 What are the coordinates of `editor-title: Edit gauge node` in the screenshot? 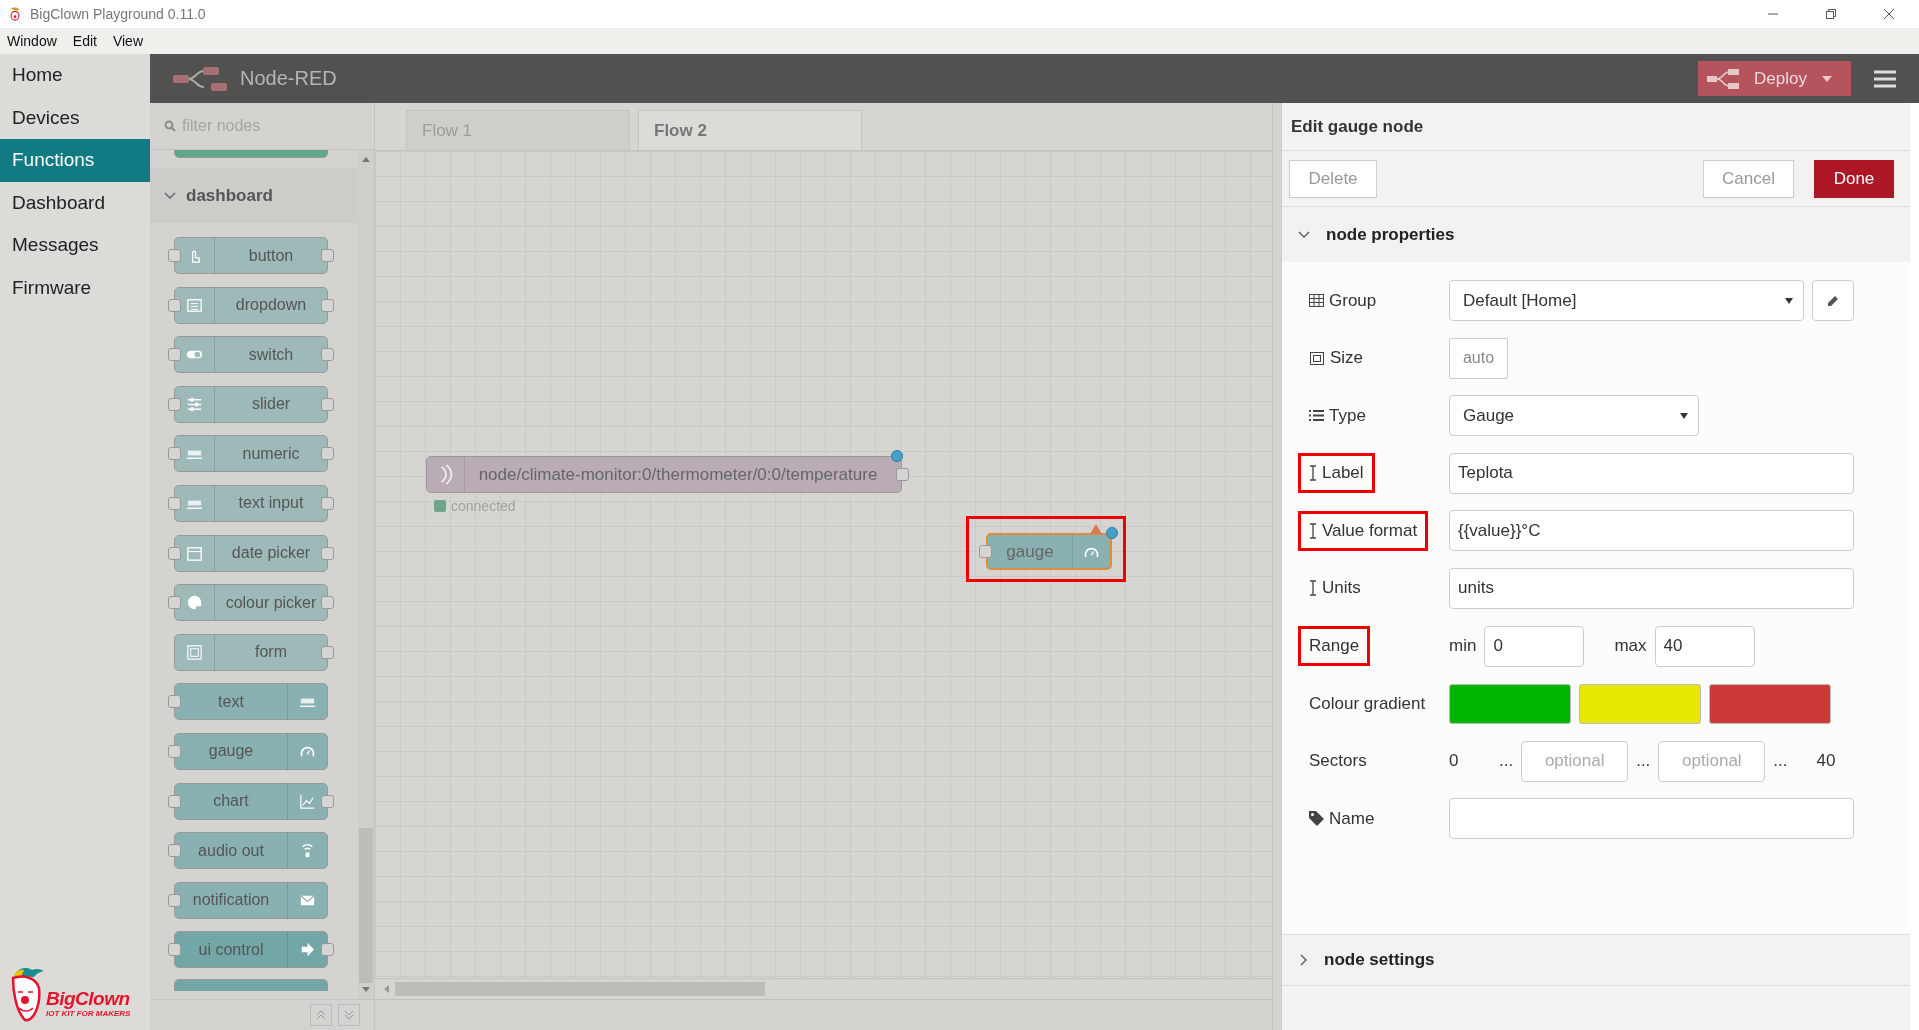 It's located at (1596, 127).